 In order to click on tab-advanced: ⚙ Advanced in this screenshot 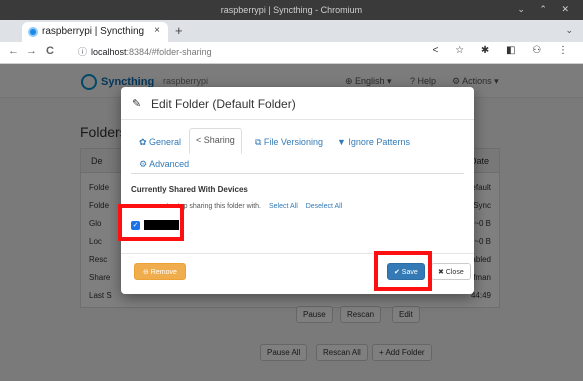, I will do `click(164, 164)`.